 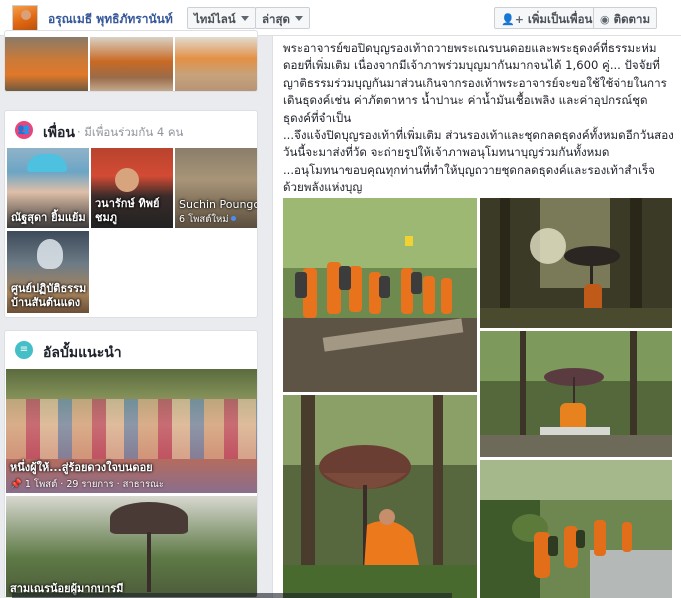 I want to click on album-stack-icon: ≡, so click(x=24, y=350).